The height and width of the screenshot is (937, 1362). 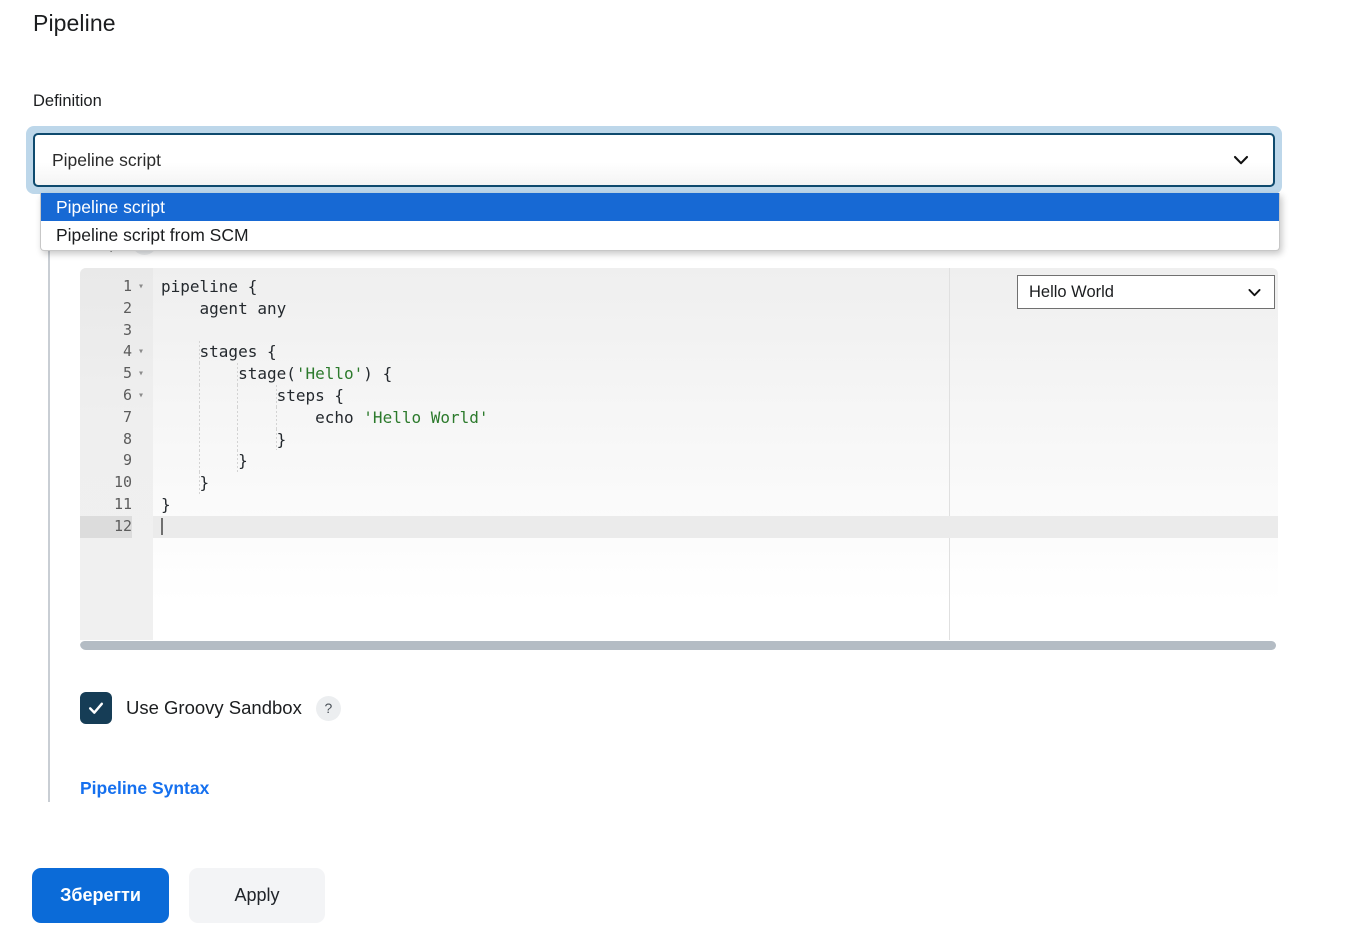 I want to click on definition-label: Definition, so click(x=67, y=101).